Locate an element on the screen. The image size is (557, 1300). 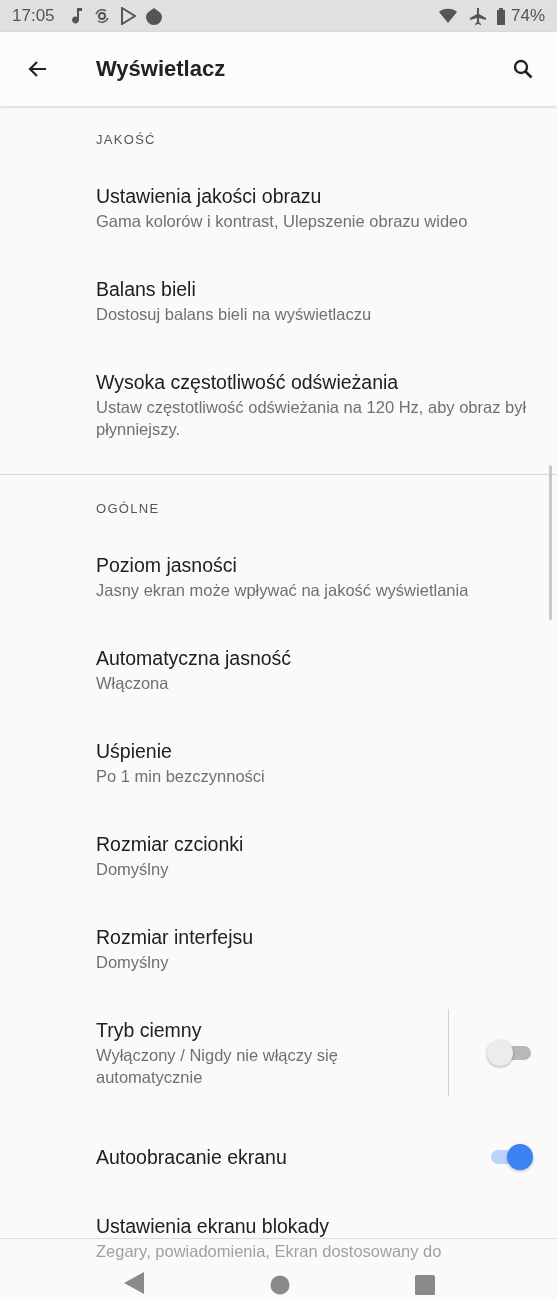
item-summary: Jasny ekran może wpływać na jakość wyświetlania is located at coordinates (283, 590).